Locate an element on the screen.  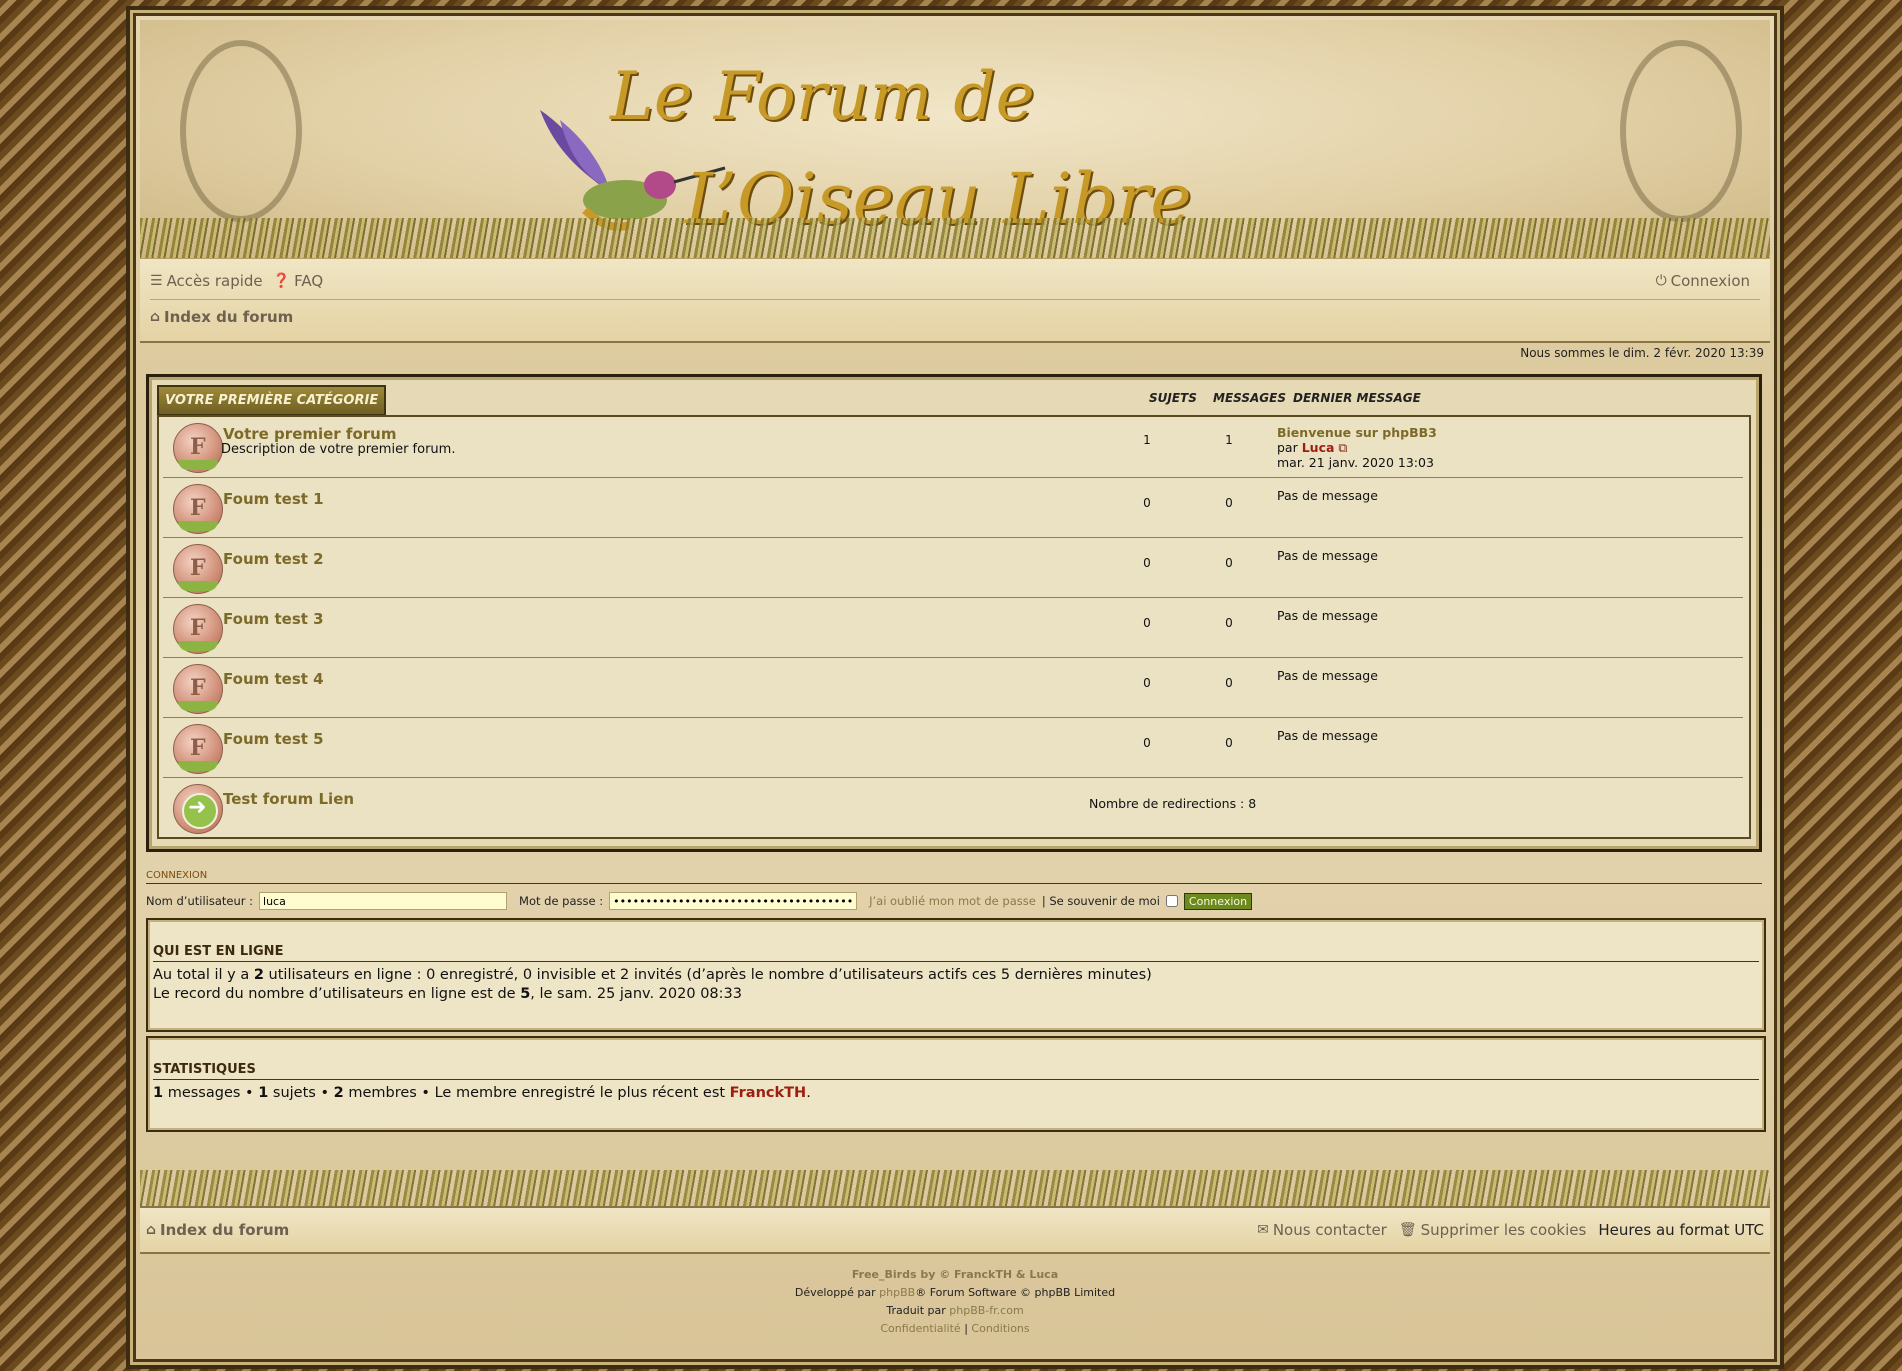
footer-grass is located at coordinates (955, 1190).